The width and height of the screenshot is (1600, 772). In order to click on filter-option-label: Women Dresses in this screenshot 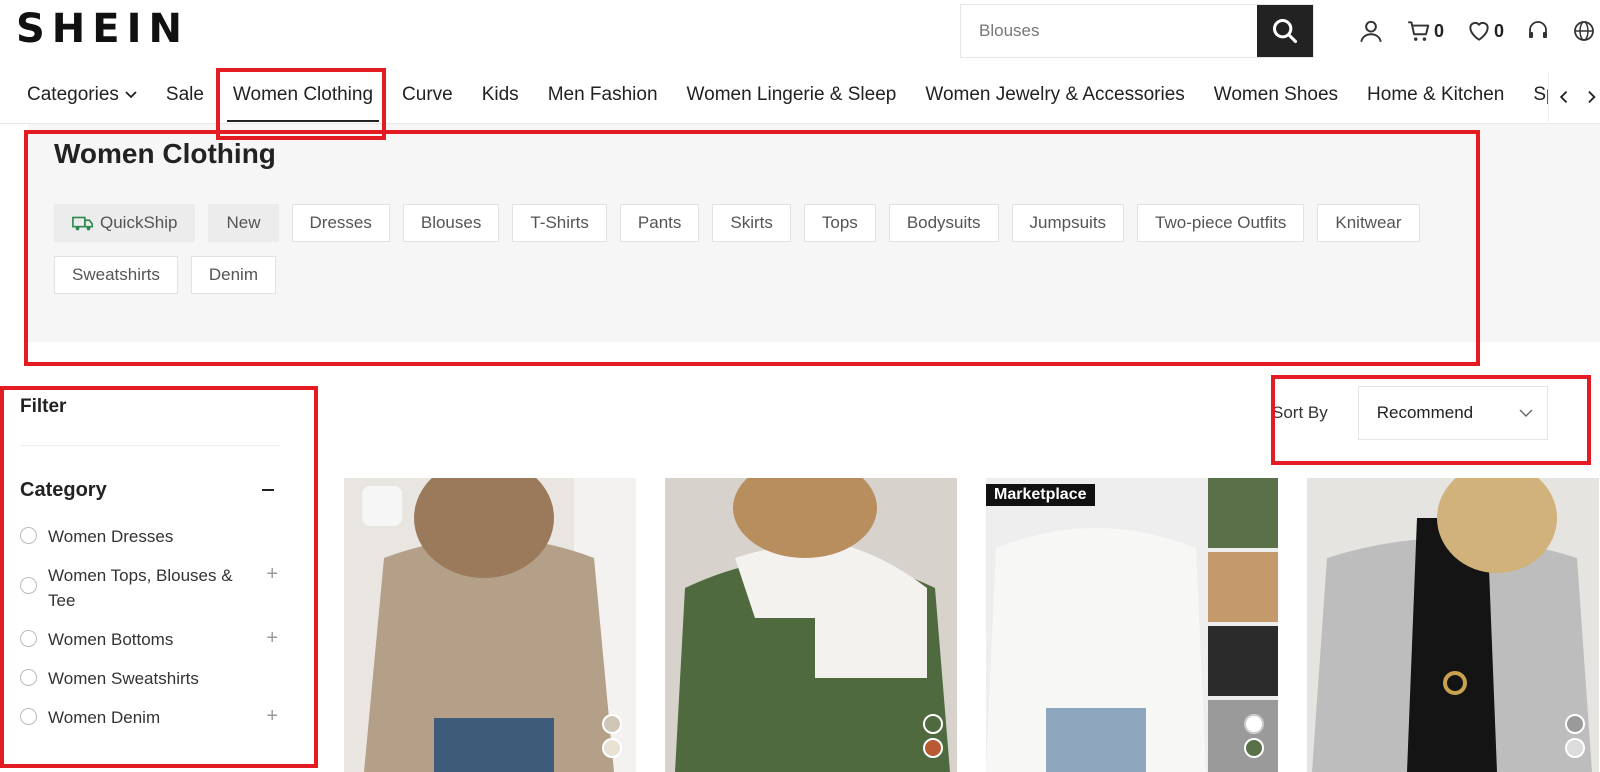, I will do `click(111, 536)`.